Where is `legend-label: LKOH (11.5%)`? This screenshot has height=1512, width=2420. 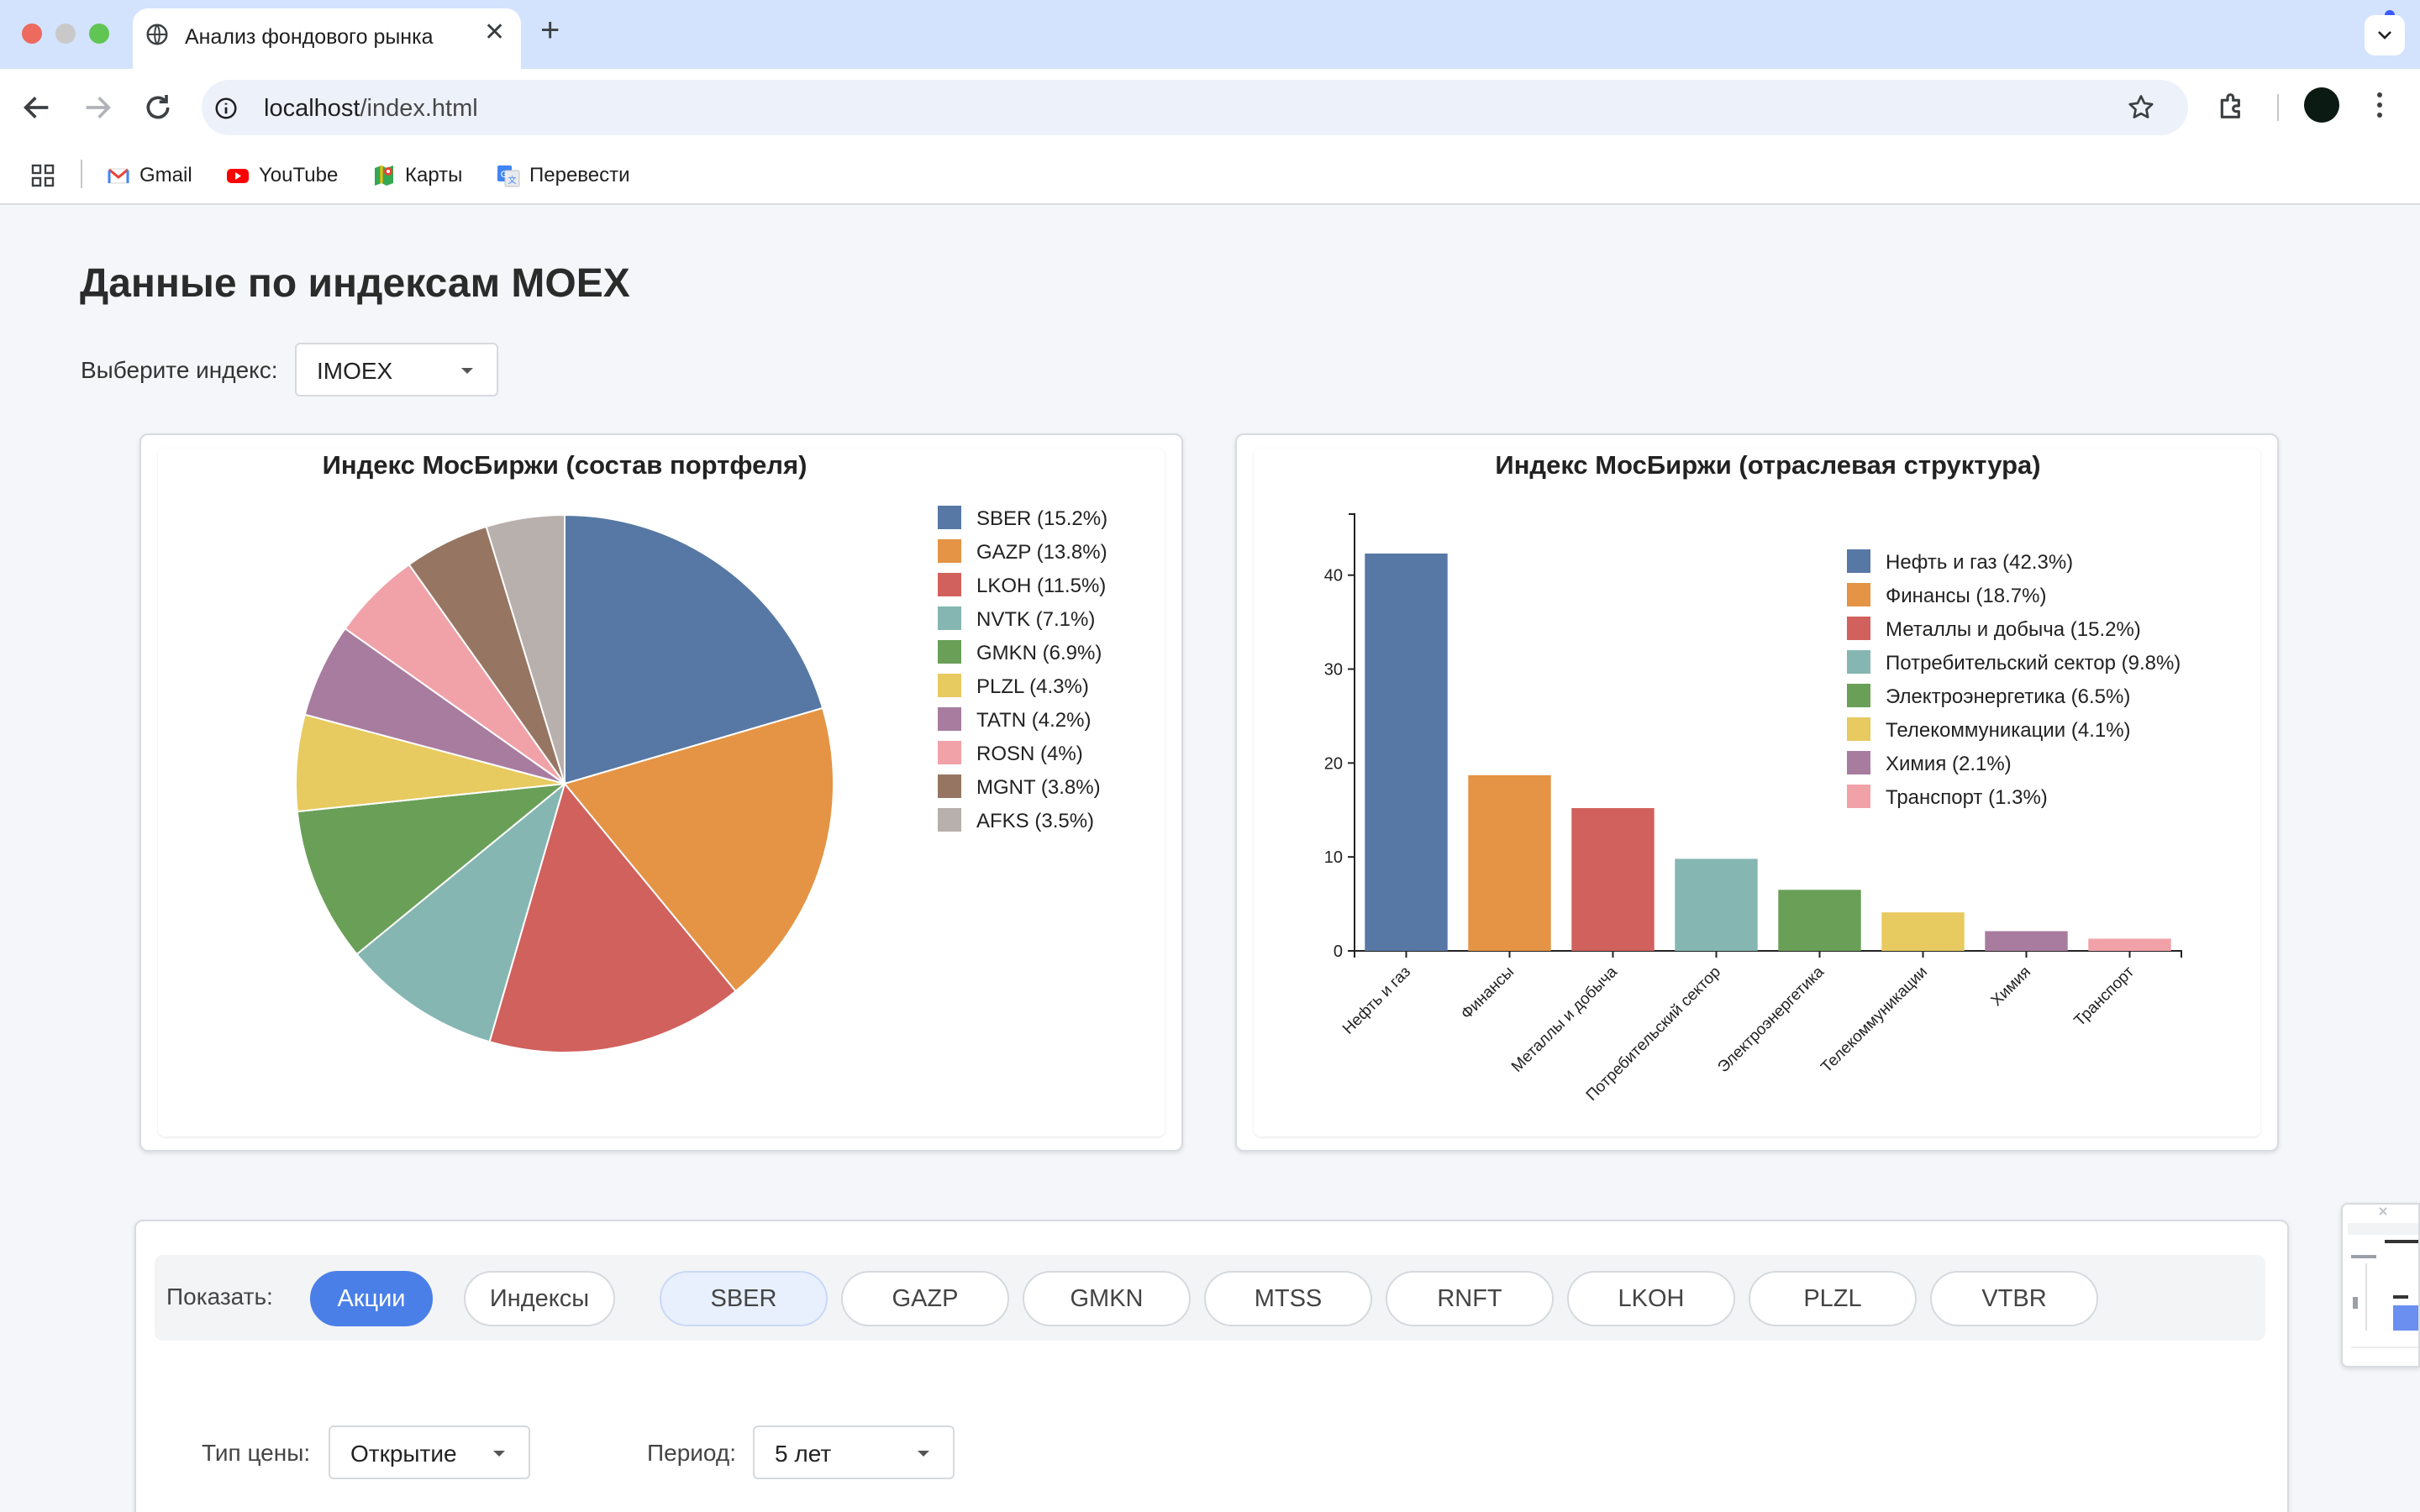 legend-label: LKOH (11.5%) is located at coordinates (1041, 586).